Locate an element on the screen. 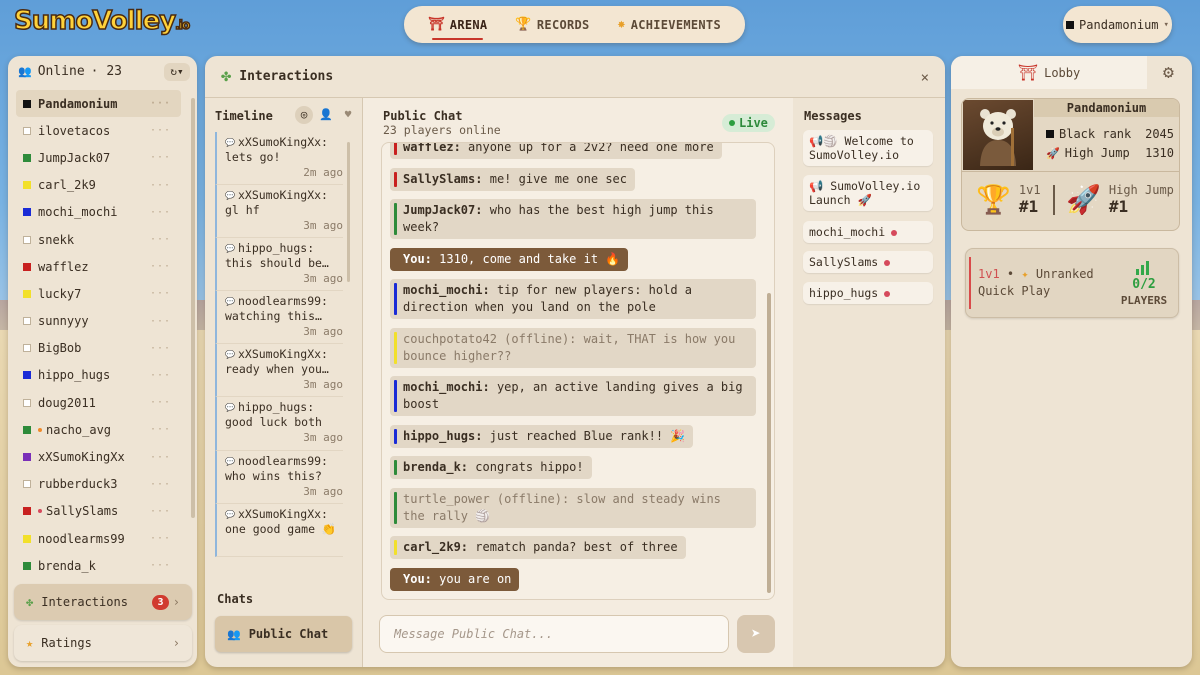 The width and height of the screenshot is (1200, 675). message-user: couchpotato42 (offline): is located at coordinates (489, 339).